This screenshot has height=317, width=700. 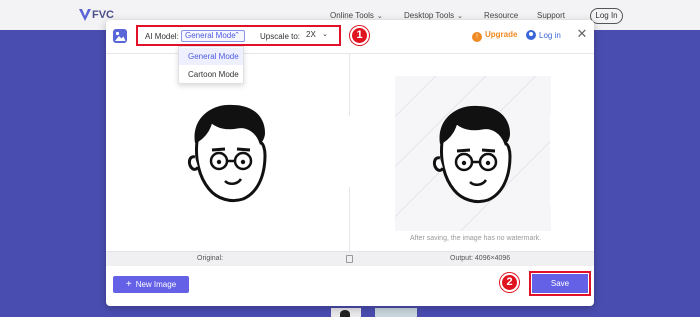 I want to click on copy-icon, so click(x=349, y=259).